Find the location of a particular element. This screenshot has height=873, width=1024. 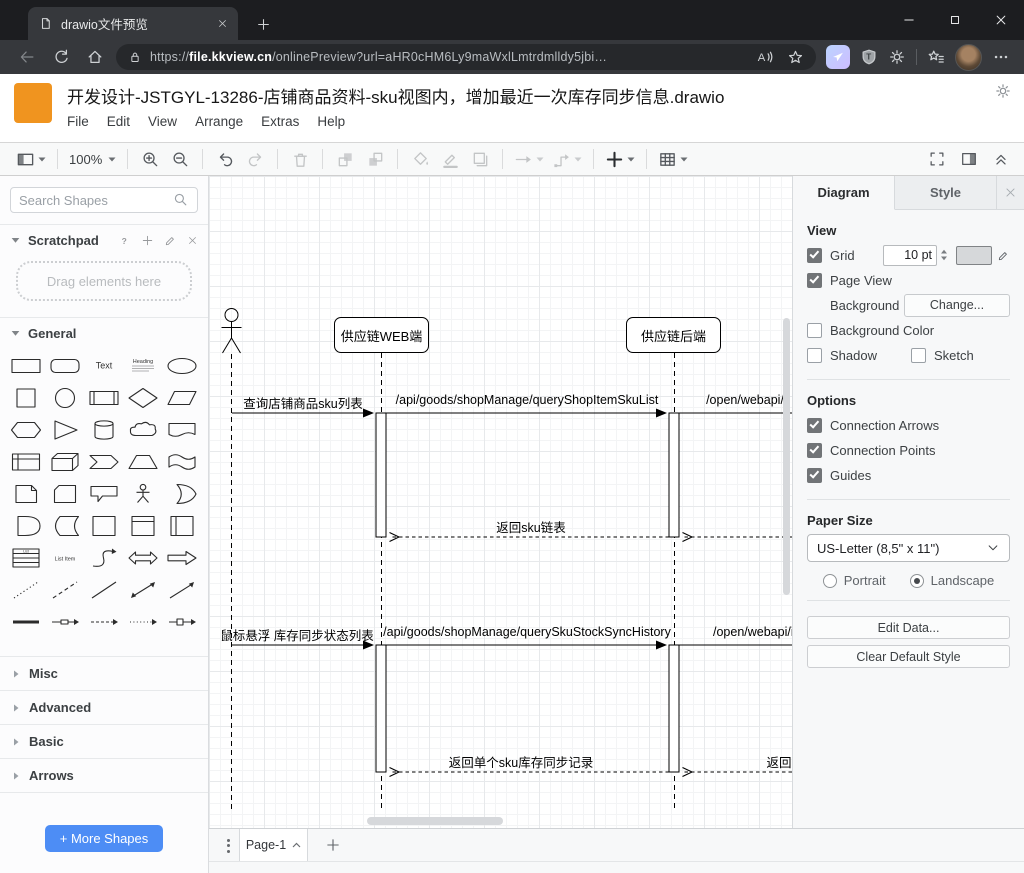

shape-bidirectional-arrow is located at coordinates (143, 558).